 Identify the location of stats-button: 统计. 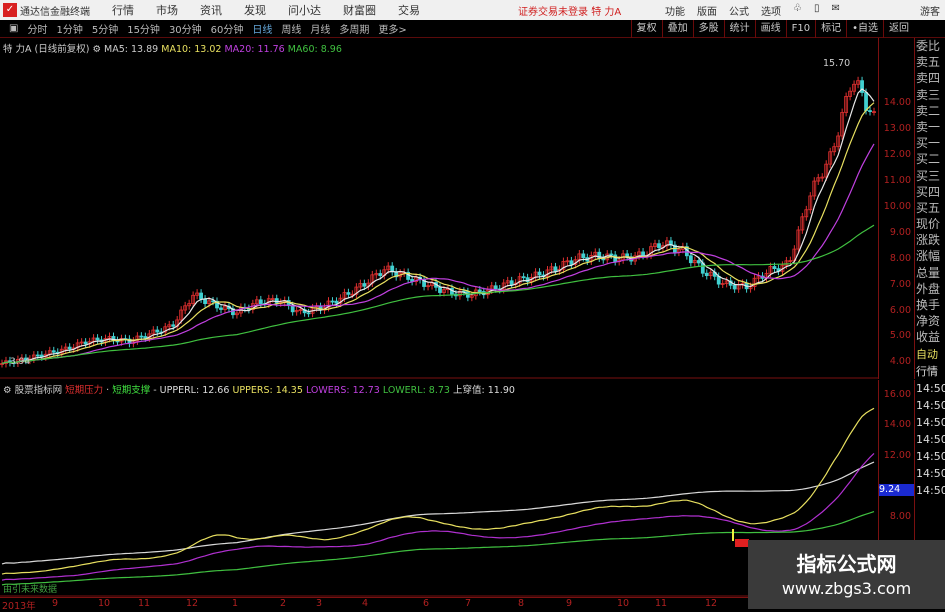
(739, 29).